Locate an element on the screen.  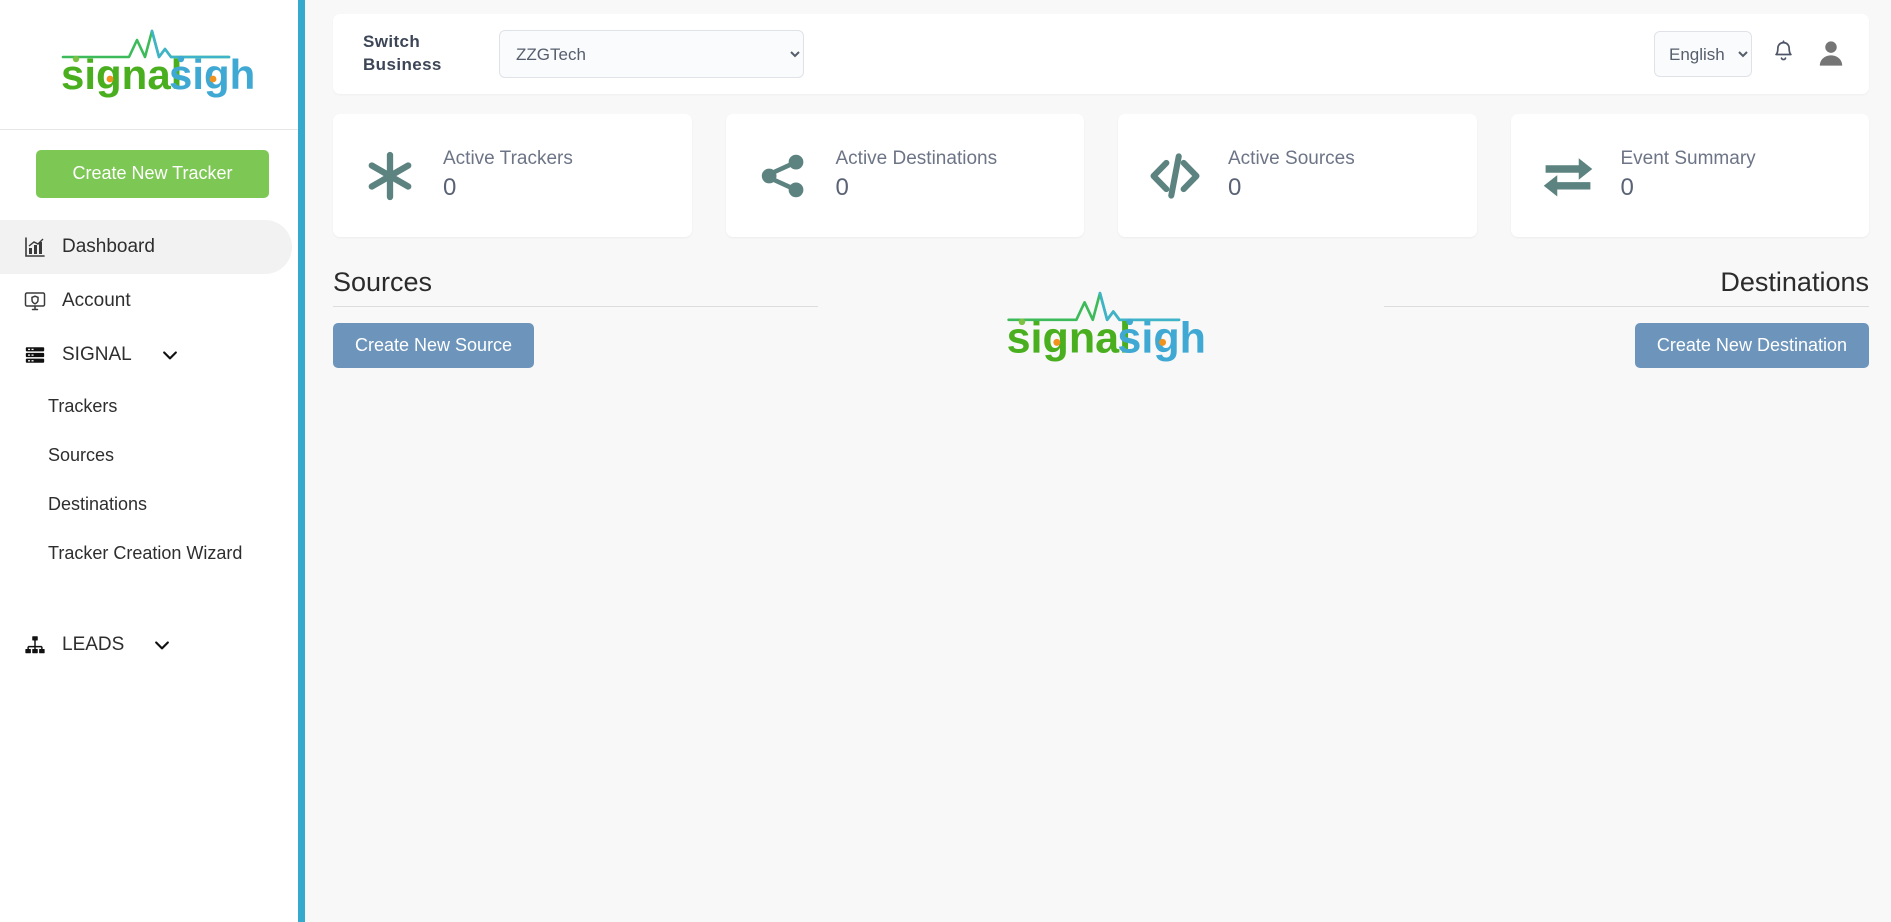
user-avatar-icon is located at coordinates (1831, 54).